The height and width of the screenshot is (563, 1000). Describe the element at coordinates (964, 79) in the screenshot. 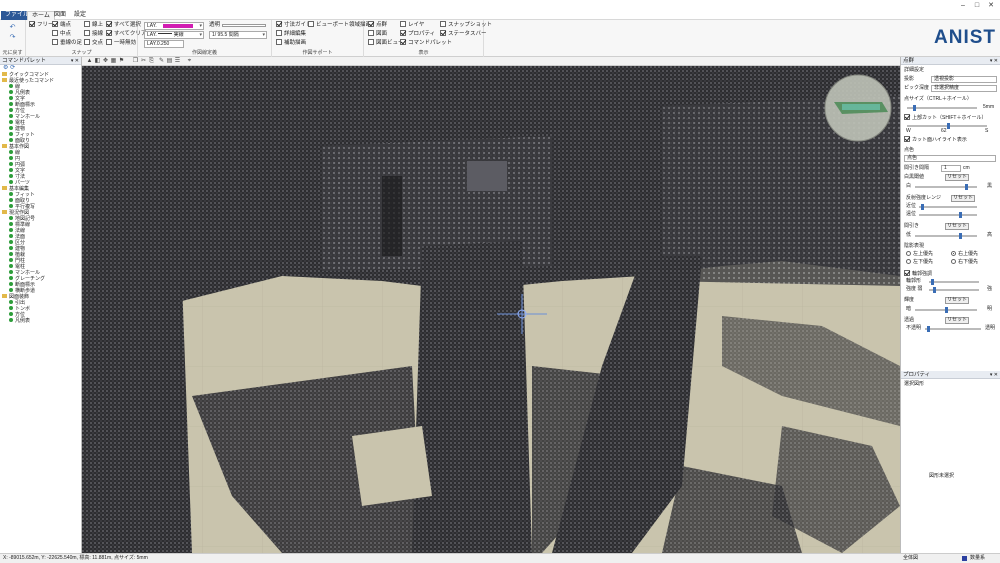

I see `projection-select: 透視投影` at that location.